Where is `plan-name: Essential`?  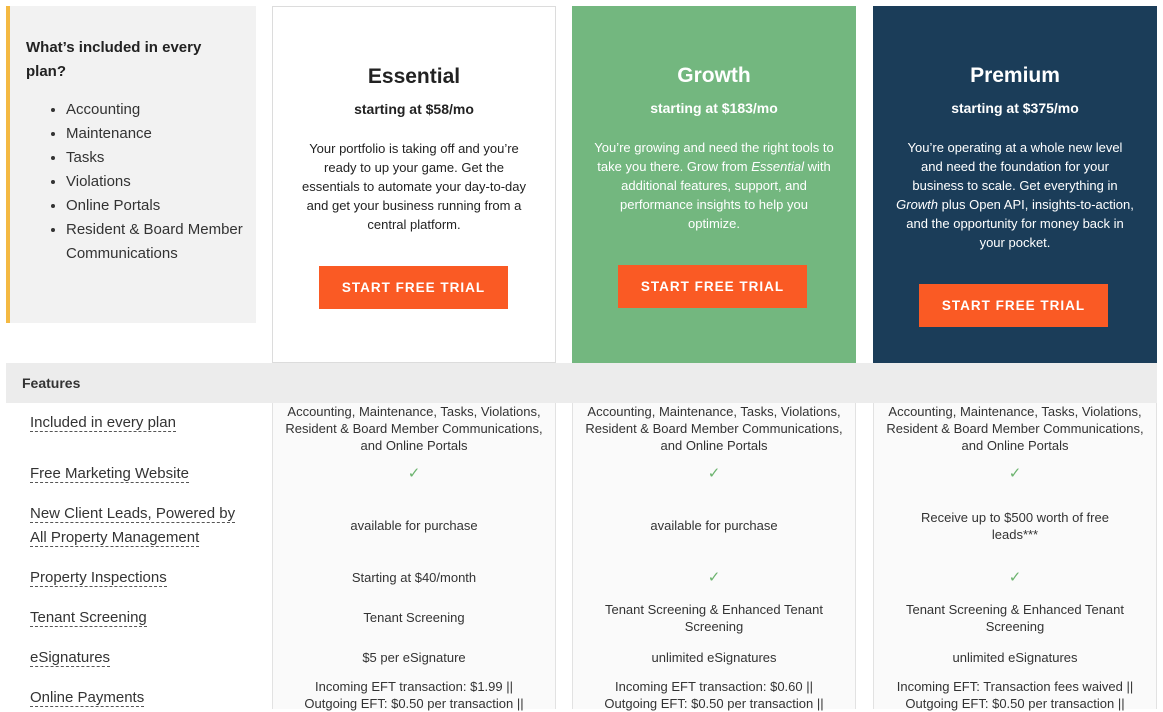 plan-name: Essential is located at coordinates (414, 76).